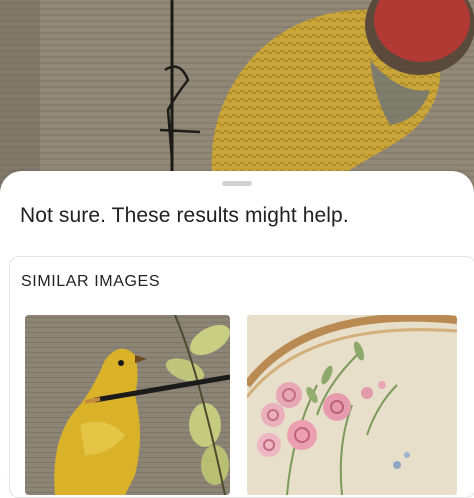 This screenshot has width=474, height=498. What do you see at coordinates (237, 183) in the screenshot?
I see `sheet-drag-handle` at bounding box center [237, 183].